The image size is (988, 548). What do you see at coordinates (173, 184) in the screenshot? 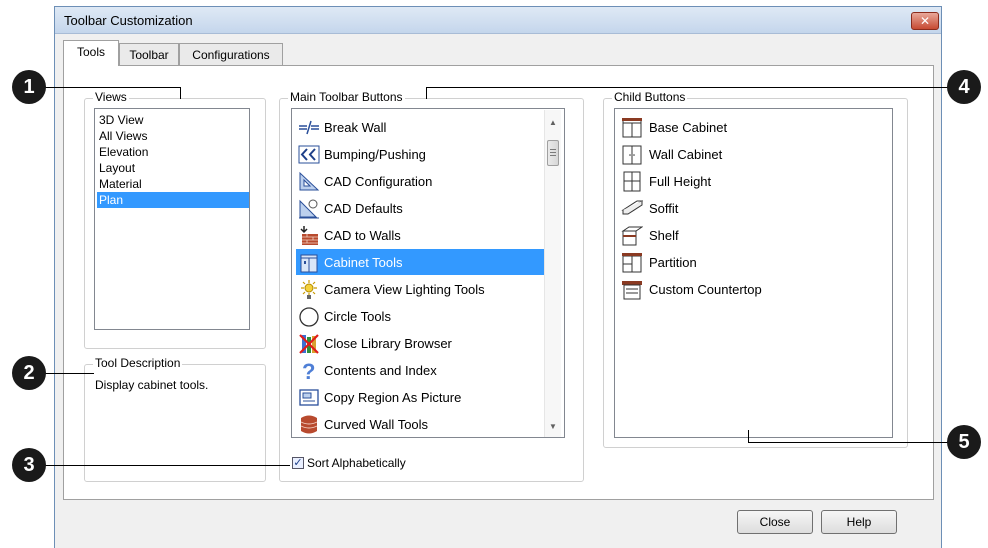
I see `views-item-material: Material` at bounding box center [173, 184].